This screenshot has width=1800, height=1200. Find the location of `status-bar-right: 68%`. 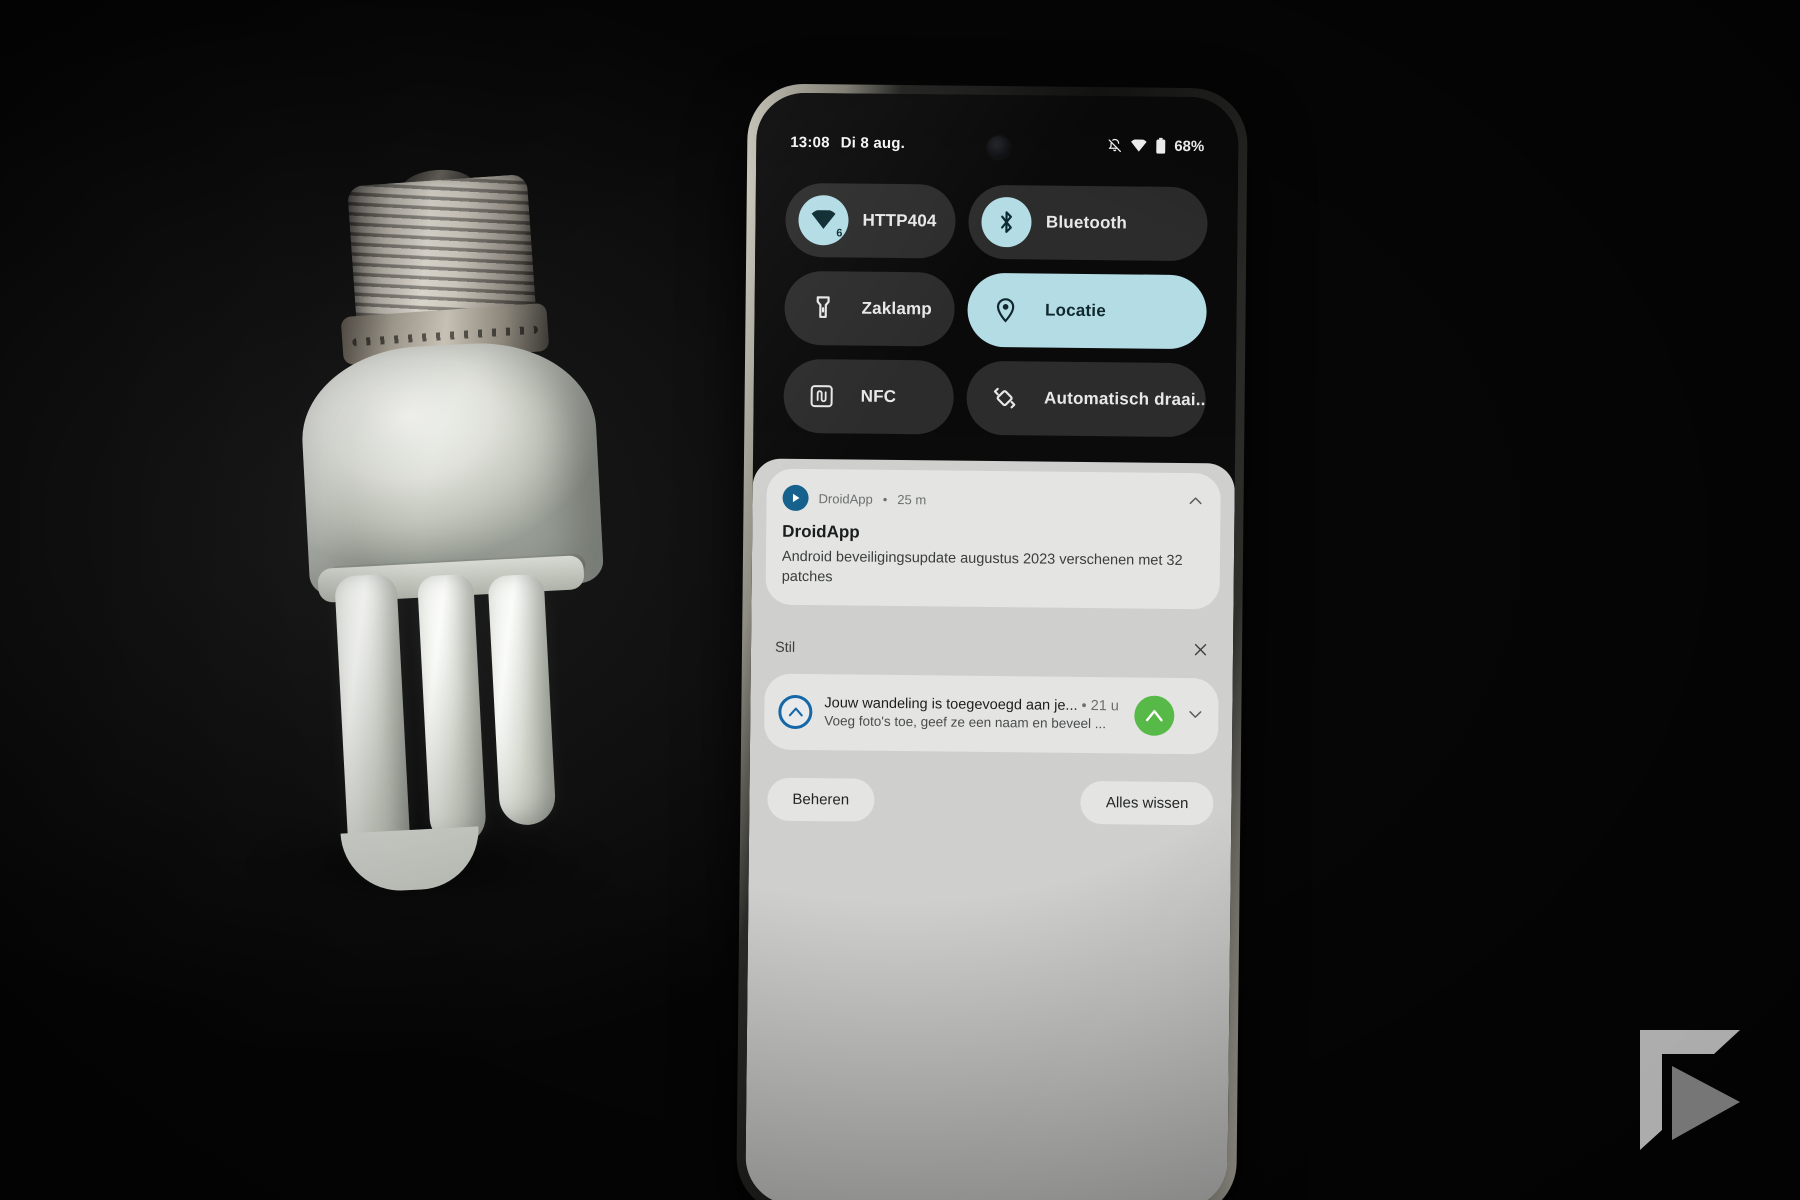

status-bar-right: 68% is located at coordinates (1155, 146).